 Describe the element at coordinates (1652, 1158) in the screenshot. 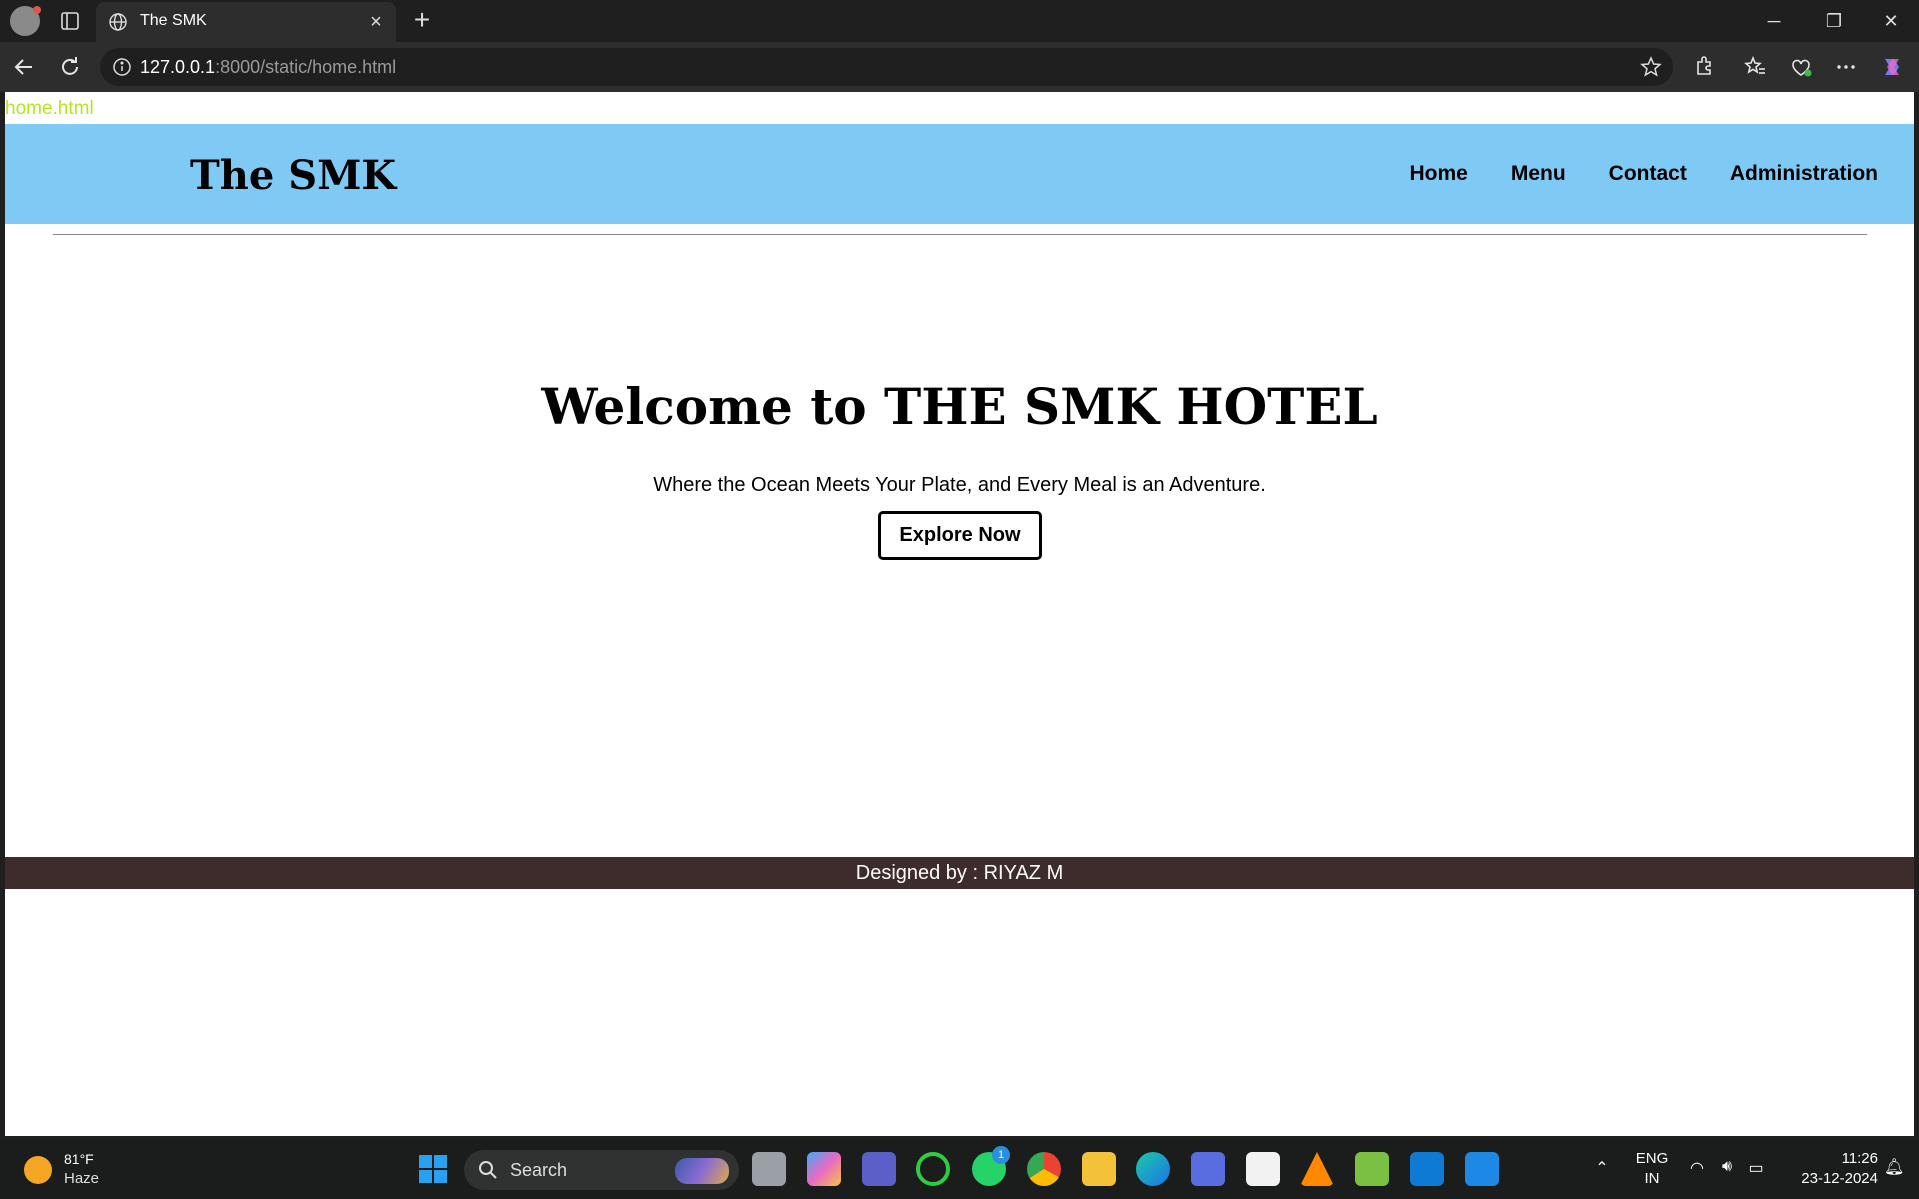

I see `lang-top: ENG` at that location.